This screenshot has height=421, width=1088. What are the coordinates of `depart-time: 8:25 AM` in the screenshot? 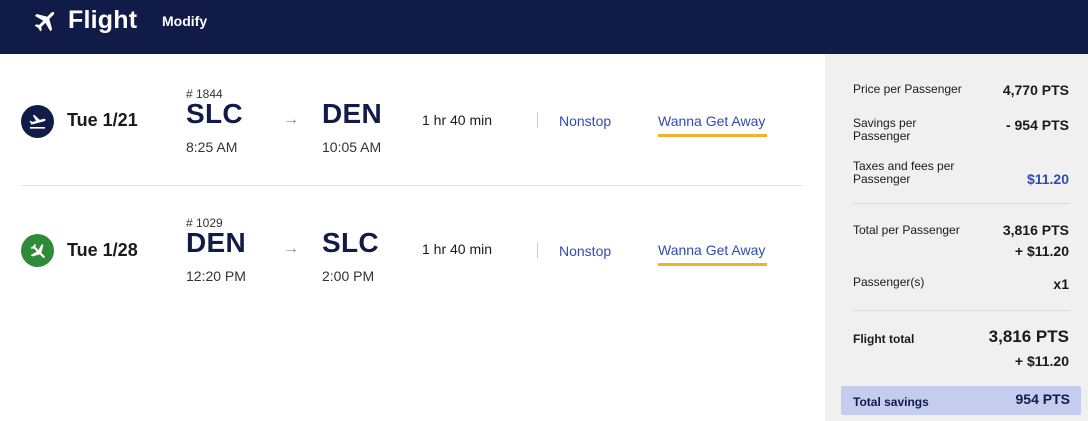 It's located at (212, 147).